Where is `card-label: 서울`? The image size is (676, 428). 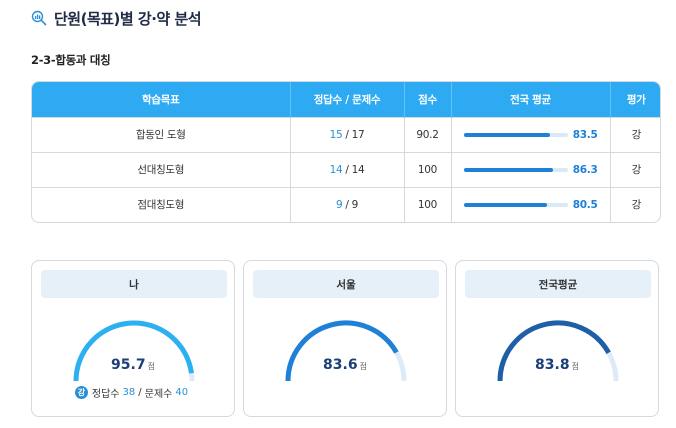 card-label: 서울 is located at coordinates (346, 284).